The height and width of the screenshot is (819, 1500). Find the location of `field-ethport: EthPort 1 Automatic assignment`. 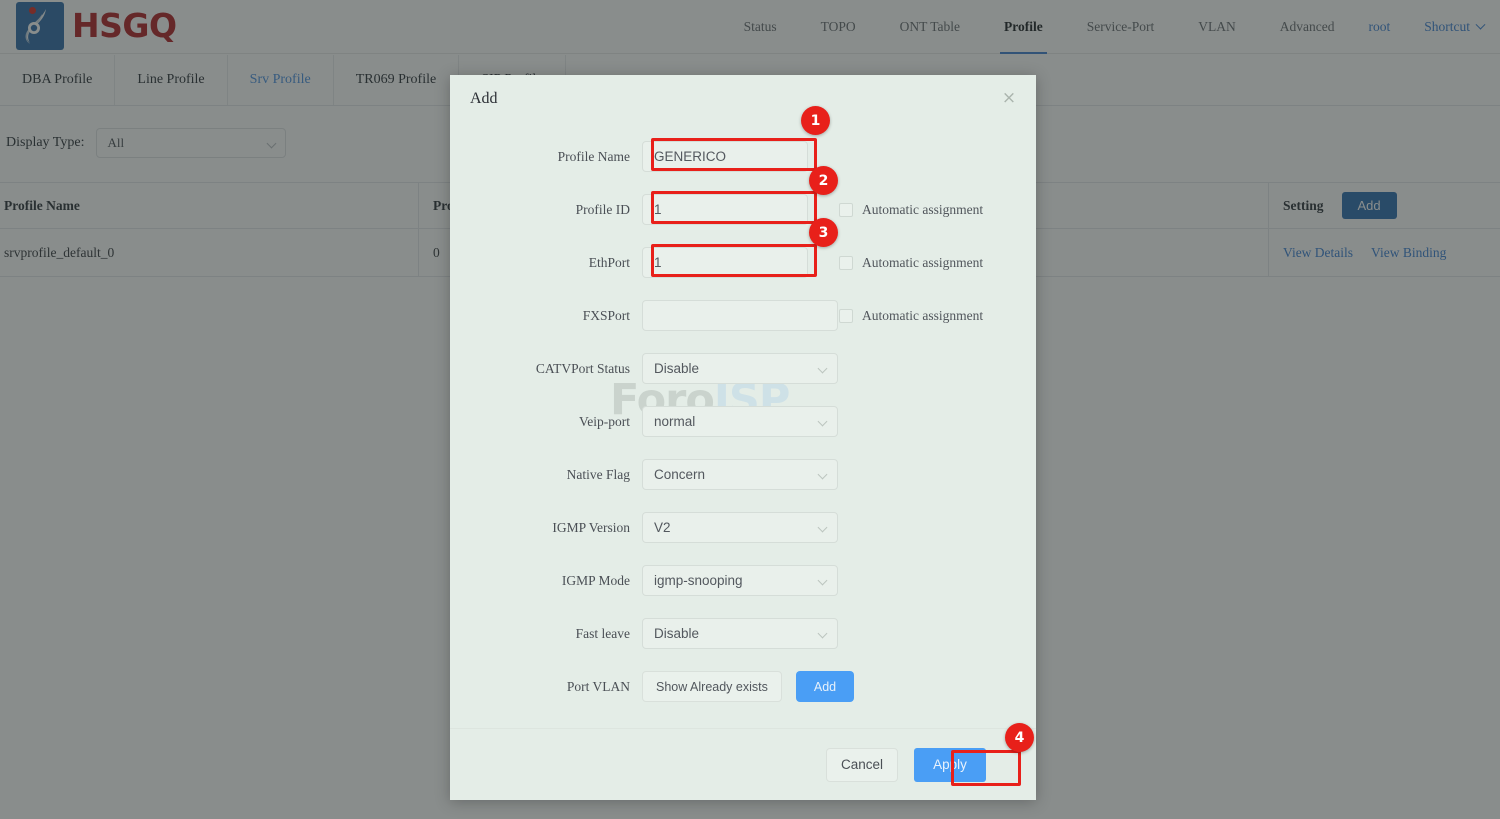

field-ethport: EthPort 1 Automatic assignment is located at coordinates (743, 262).